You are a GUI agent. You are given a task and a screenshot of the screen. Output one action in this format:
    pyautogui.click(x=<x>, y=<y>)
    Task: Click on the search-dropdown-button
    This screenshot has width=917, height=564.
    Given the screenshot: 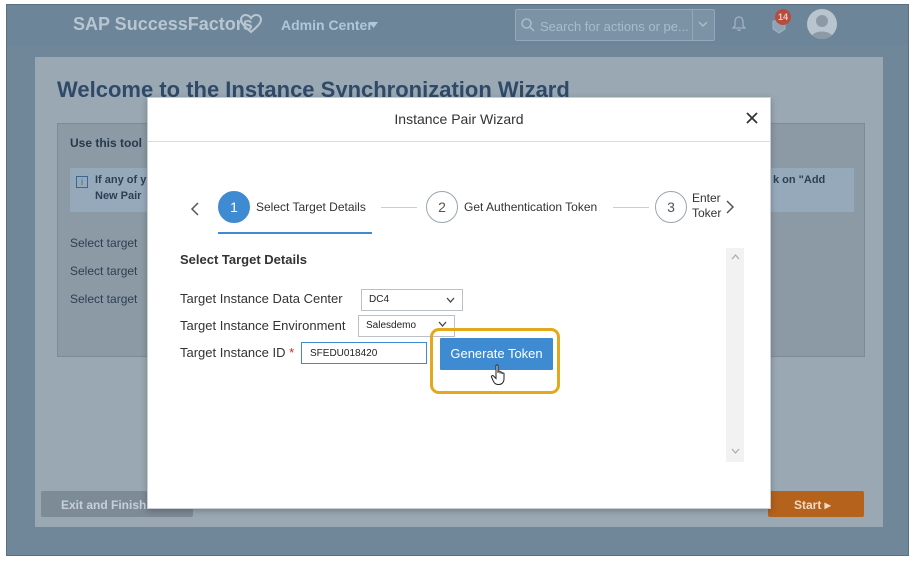 What is the action you would take?
    pyautogui.click(x=703, y=25)
    